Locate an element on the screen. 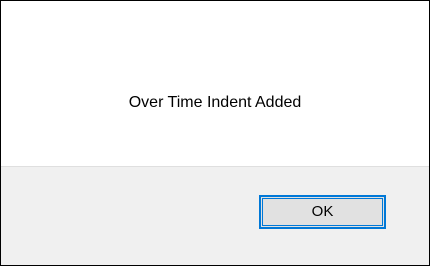  dialog-message: Over Time Indent Added is located at coordinates (215, 102).